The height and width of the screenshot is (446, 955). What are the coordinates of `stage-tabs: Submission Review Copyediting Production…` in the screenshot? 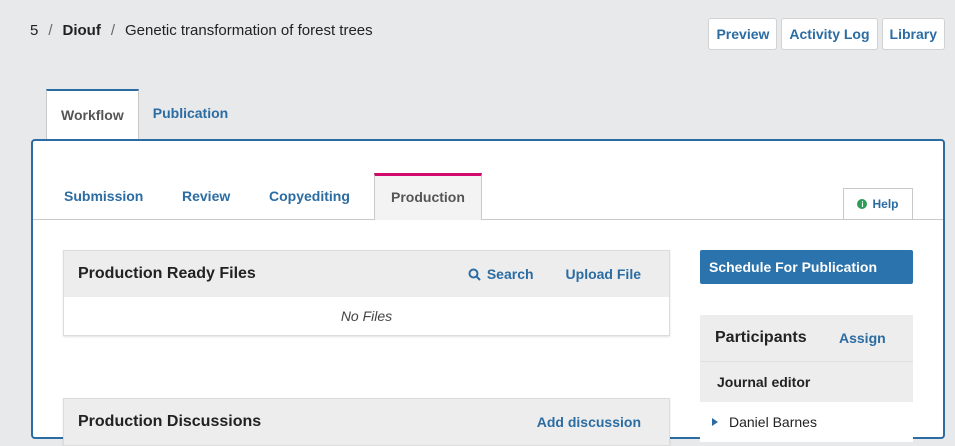 It's located at (488, 196).